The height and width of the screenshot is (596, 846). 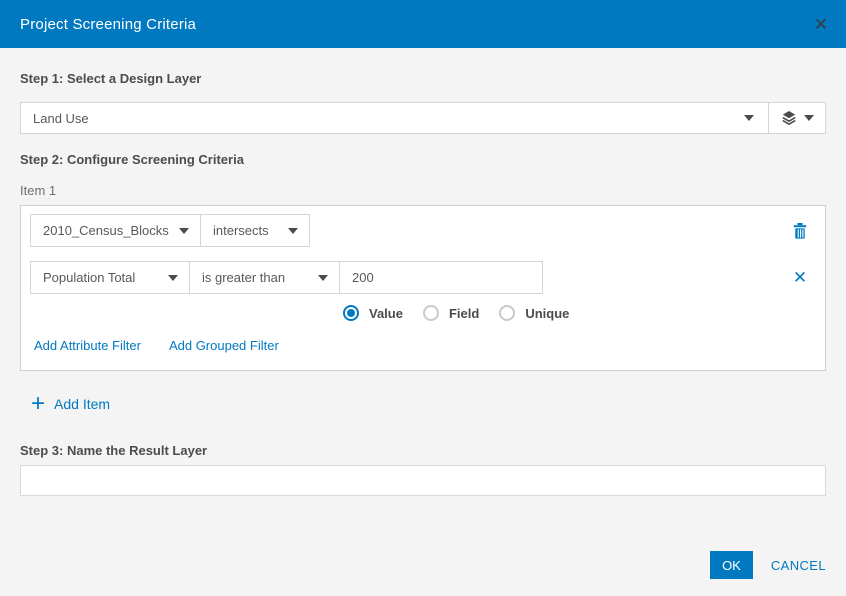 I want to click on step2-label: Step 2: Configure Screening Criteria, so click(x=132, y=159).